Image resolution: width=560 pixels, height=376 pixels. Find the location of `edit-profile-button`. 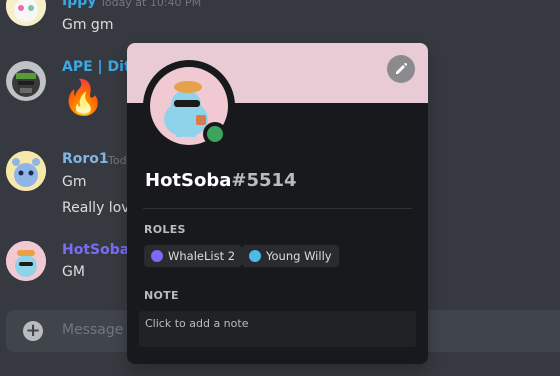

edit-profile-button is located at coordinates (401, 69).